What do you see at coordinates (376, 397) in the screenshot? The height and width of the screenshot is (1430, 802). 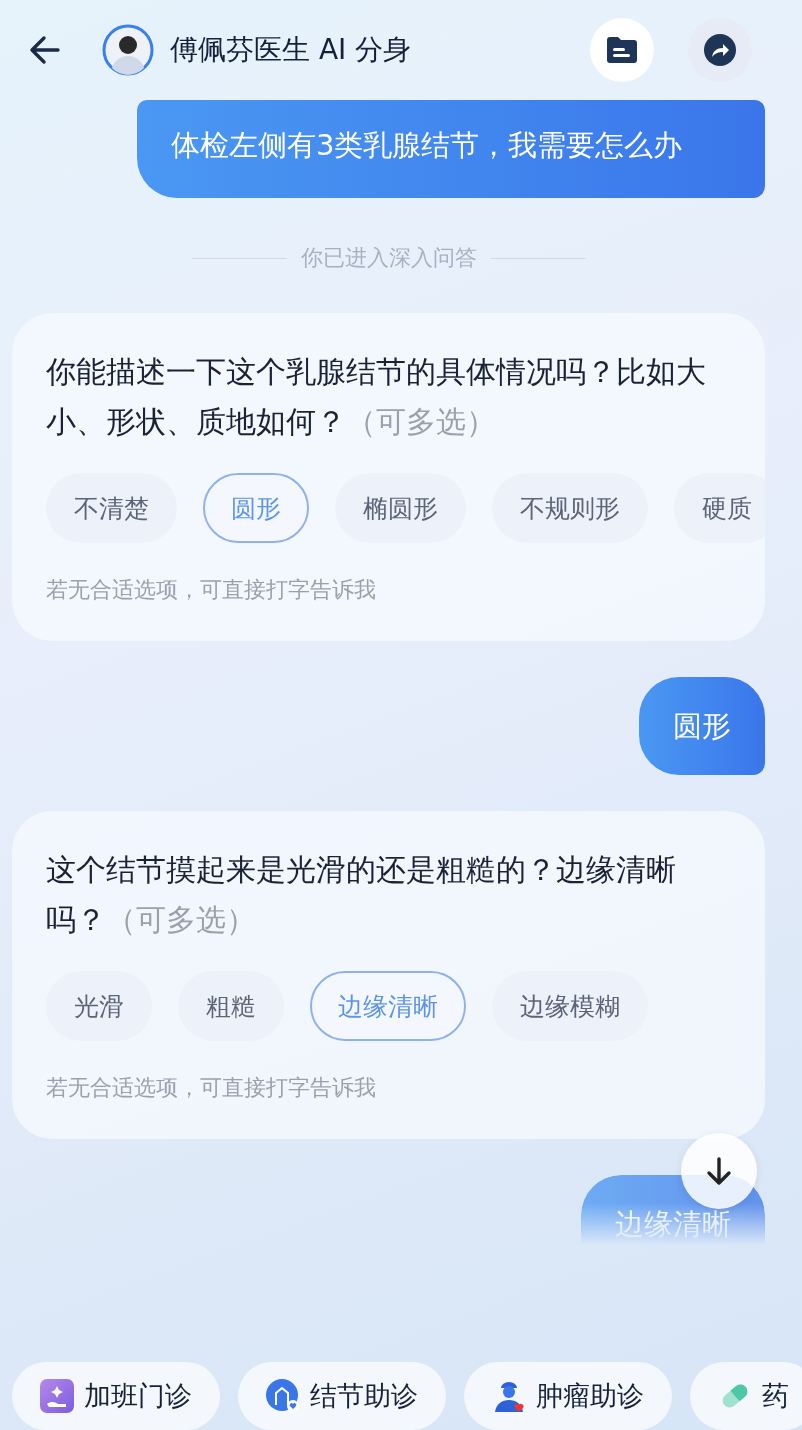 I see `question-text: 你能描述一下这个乳腺结节的具体情况吗？比如大小、形状、质地如何？（可多选）` at bounding box center [376, 397].